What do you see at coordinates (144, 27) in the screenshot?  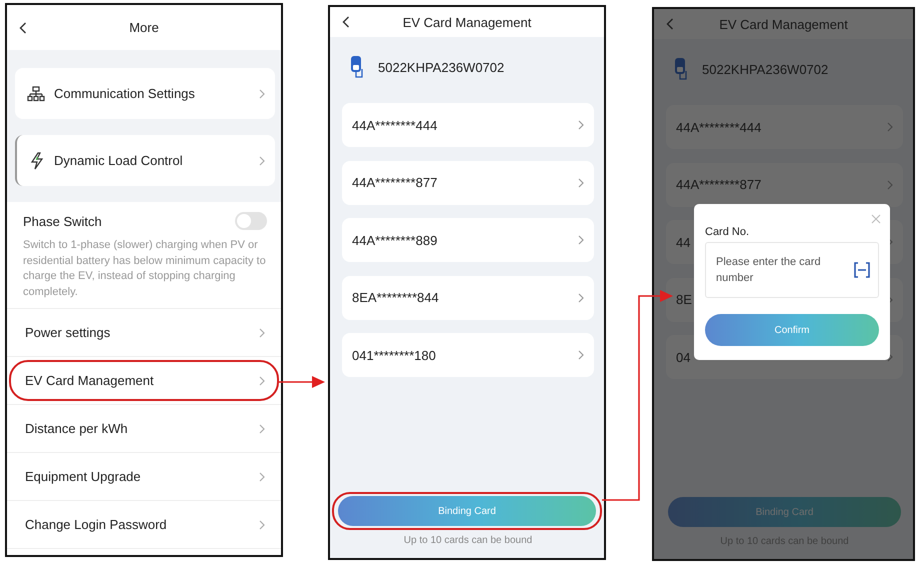 I see `screen-title: More` at bounding box center [144, 27].